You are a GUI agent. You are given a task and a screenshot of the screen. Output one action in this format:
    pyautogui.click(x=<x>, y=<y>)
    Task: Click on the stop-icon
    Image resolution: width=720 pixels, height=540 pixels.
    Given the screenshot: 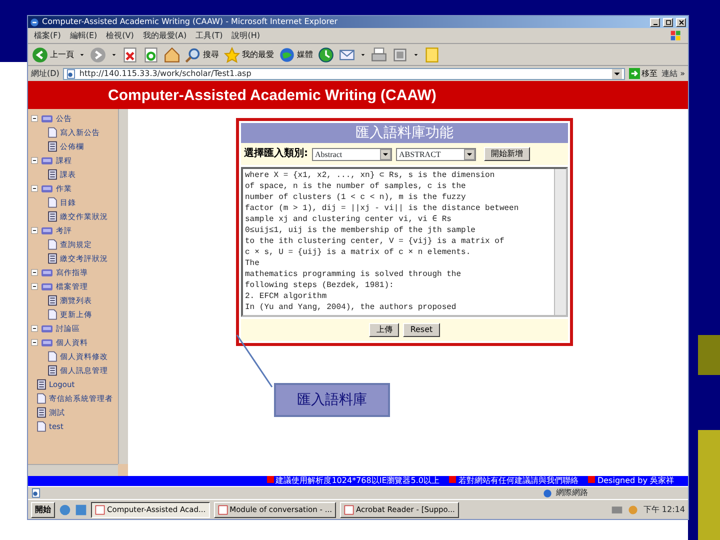 What is the action you would take?
    pyautogui.click(x=130, y=54)
    